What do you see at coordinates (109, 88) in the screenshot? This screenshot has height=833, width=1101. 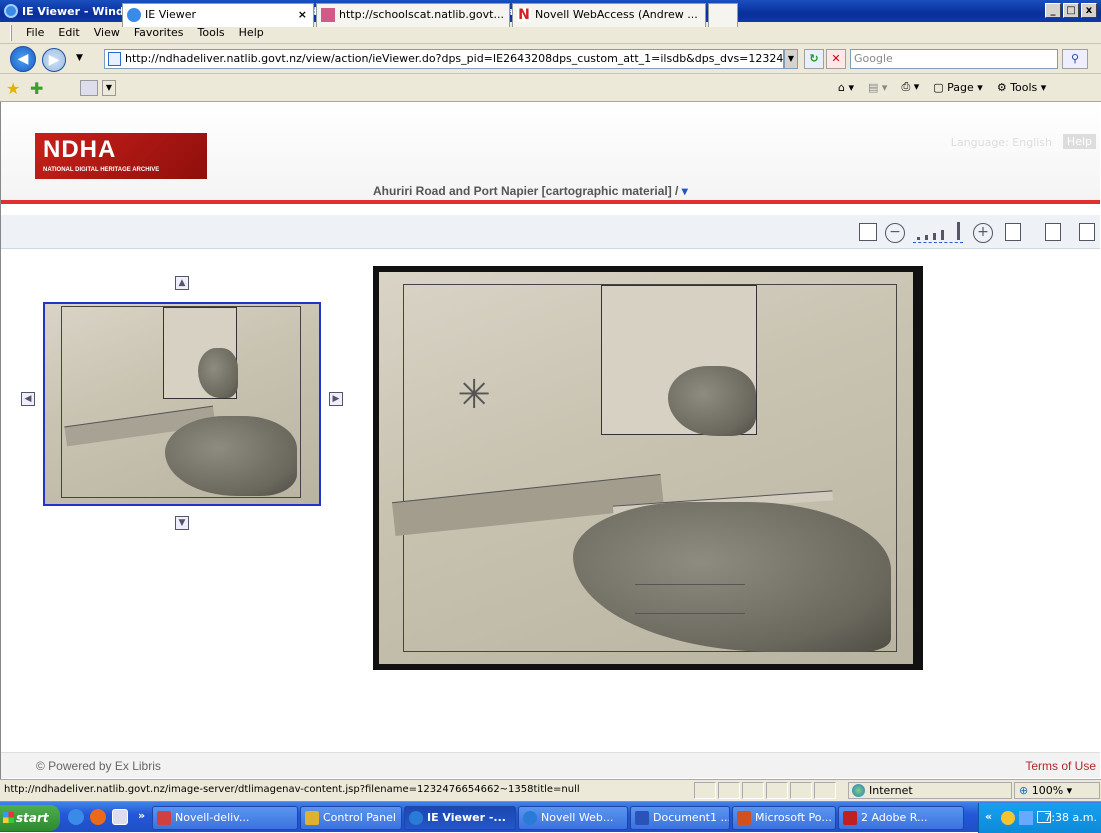 I see `tab-list-dropdown-icon: ▼` at bounding box center [109, 88].